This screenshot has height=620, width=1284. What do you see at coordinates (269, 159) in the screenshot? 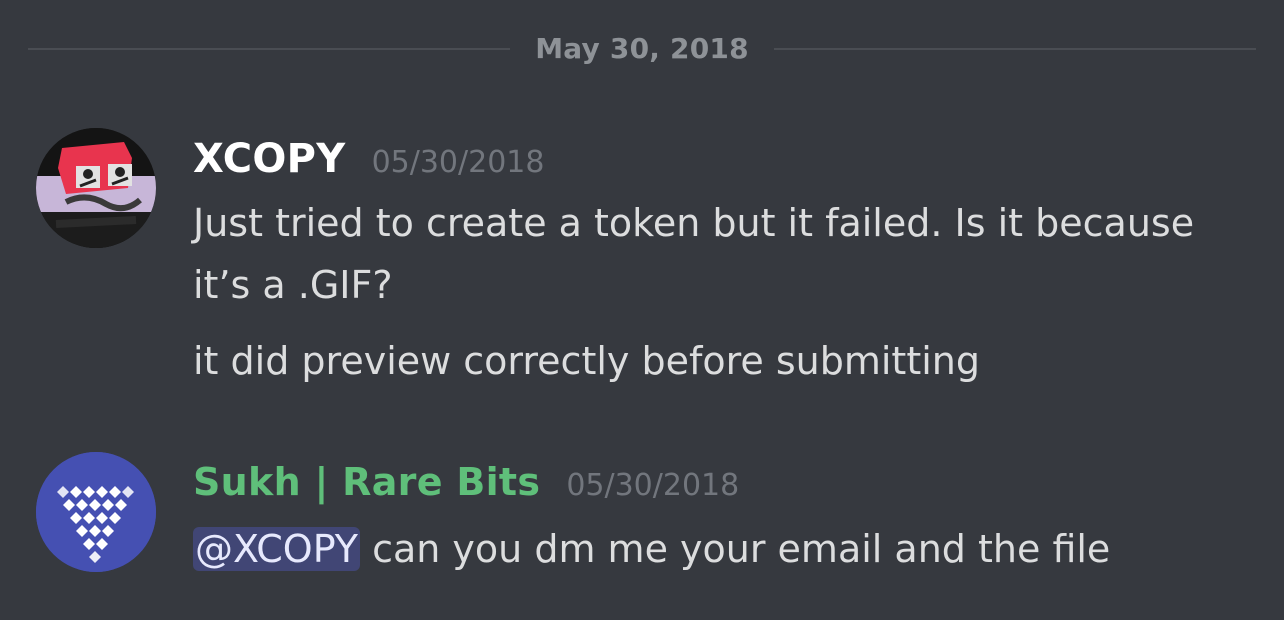
I see `username: XCOPY` at bounding box center [269, 159].